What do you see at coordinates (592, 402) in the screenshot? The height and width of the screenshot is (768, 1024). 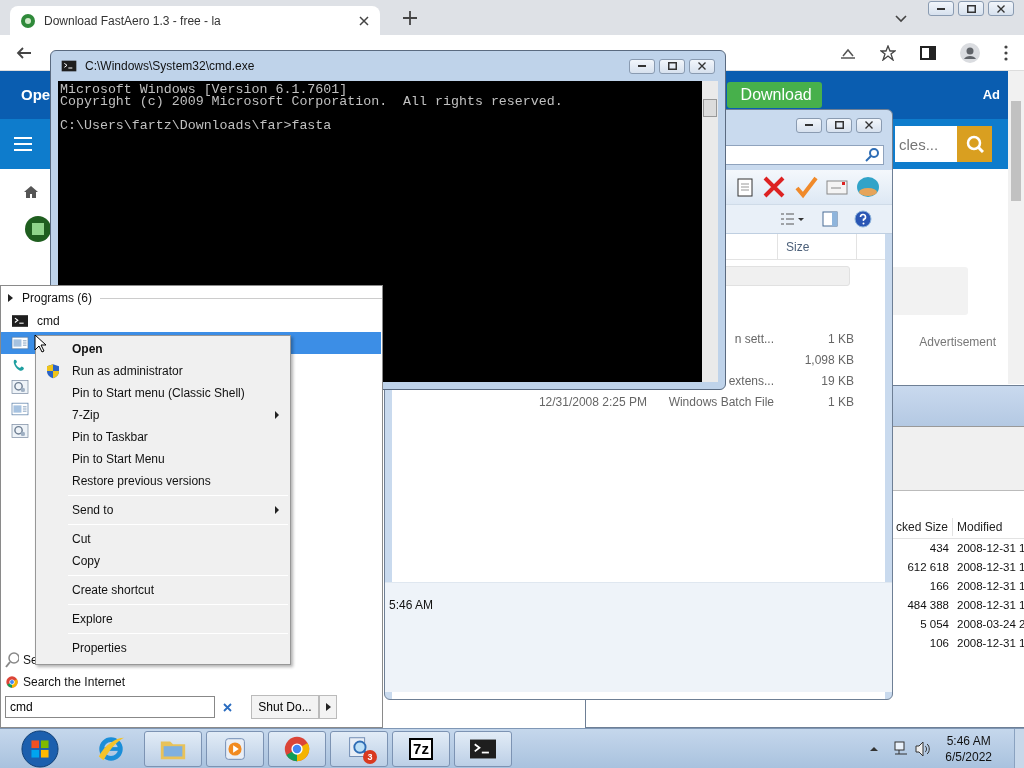 I see `date-cell-text: 12/31/2008 2:25 PM` at bounding box center [592, 402].